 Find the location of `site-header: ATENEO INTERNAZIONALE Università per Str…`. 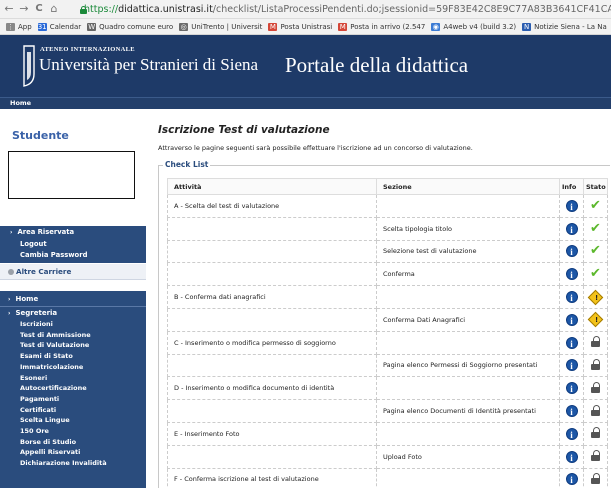

site-header: ATENEO INTERNAZIONALE Università per Str… is located at coordinates (305, 66).